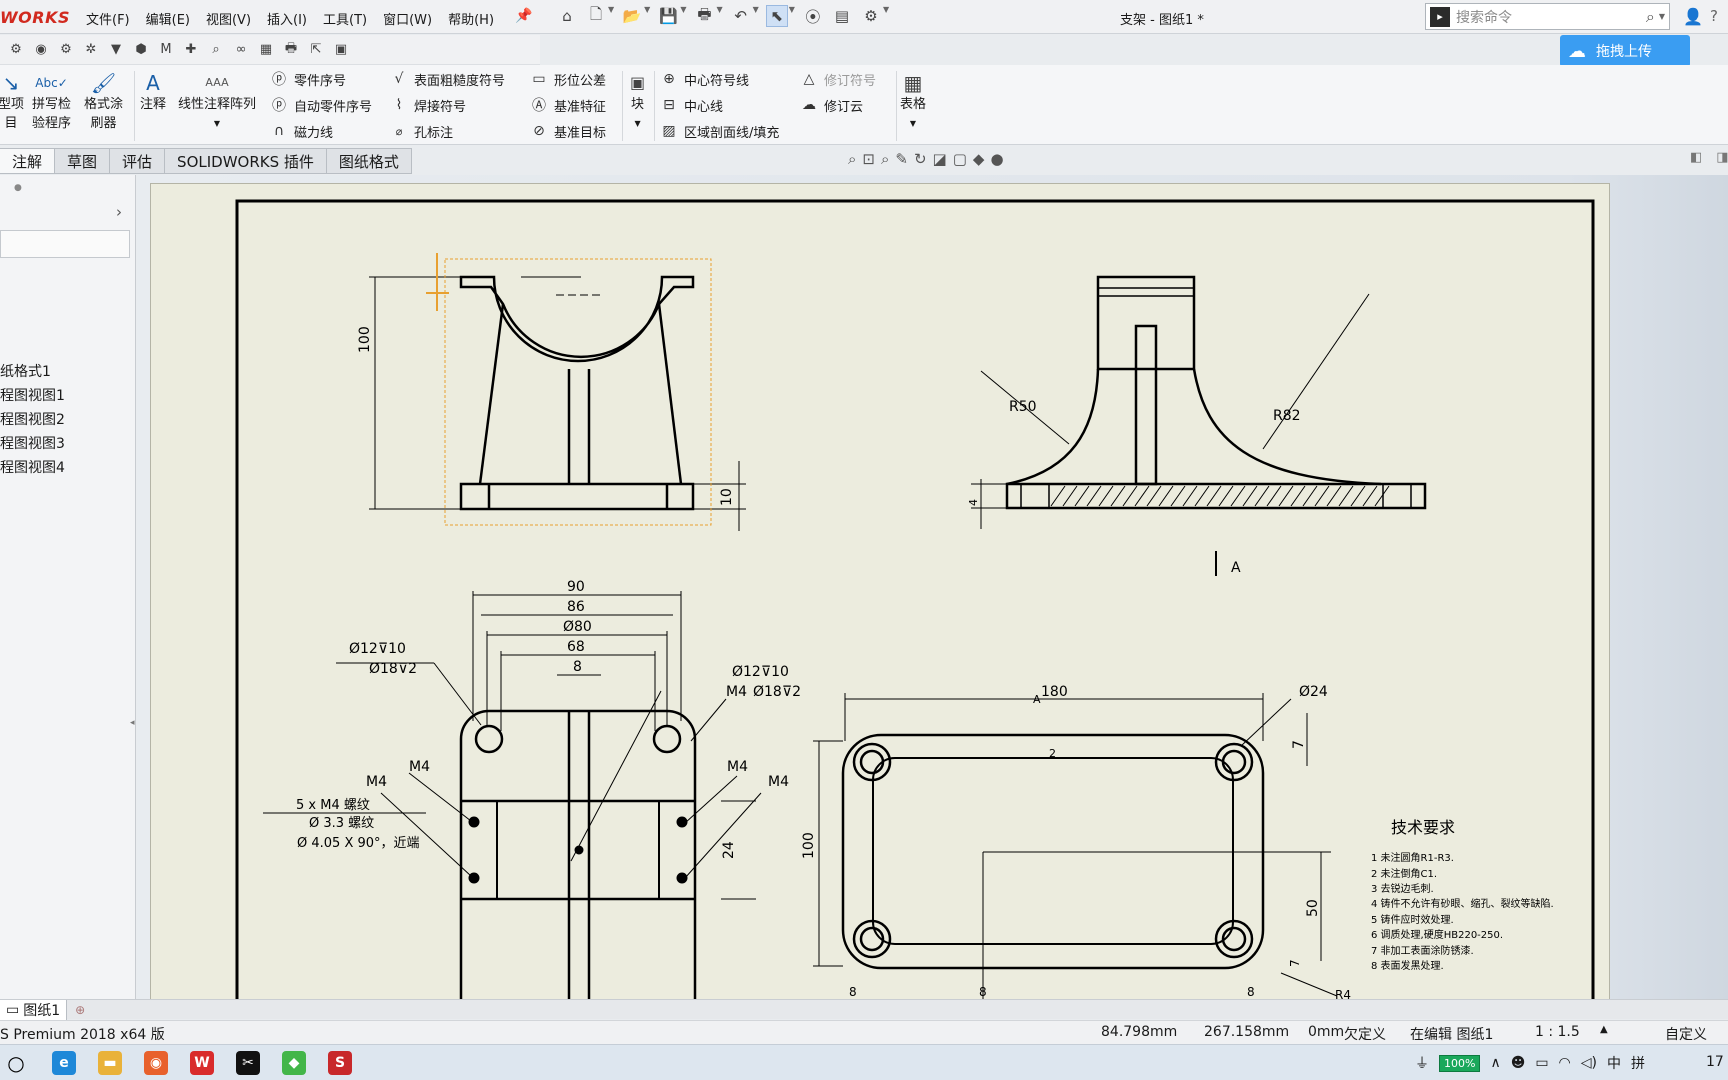 The width and height of the screenshot is (1728, 1080). I want to click on zoom-icon: ⌕, so click(216, 50).